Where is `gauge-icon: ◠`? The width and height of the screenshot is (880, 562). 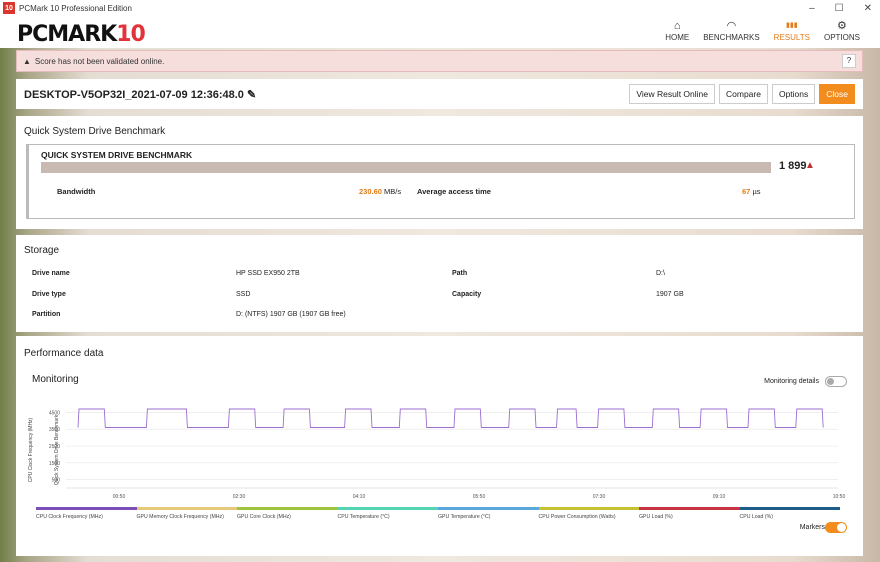
gauge-icon: ◠ is located at coordinates (731, 26).